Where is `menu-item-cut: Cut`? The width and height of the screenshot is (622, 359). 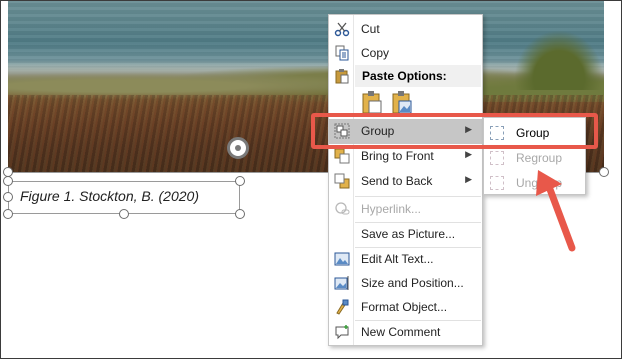
menu-item-cut: Cut is located at coordinates (405, 29).